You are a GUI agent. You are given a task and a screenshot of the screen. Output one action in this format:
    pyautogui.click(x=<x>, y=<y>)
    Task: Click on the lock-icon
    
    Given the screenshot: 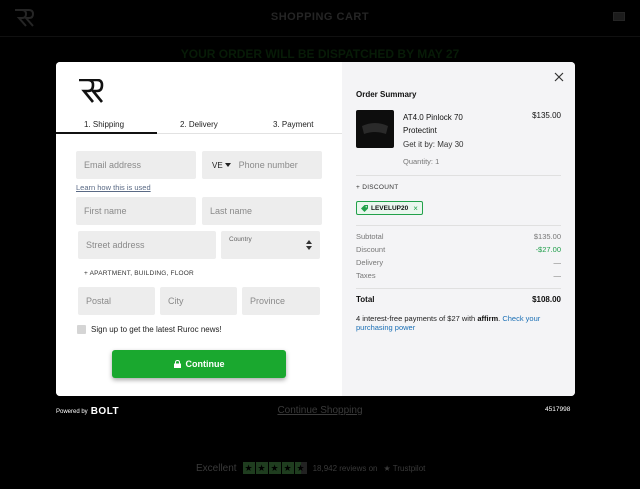 What is the action you would take?
    pyautogui.click(x=177, y=364)
    